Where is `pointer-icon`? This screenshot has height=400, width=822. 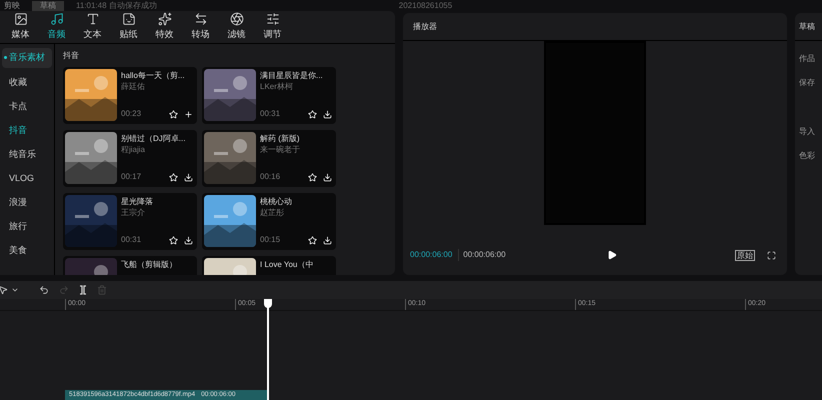
pointer-icon is located at coordinates (4, 290).